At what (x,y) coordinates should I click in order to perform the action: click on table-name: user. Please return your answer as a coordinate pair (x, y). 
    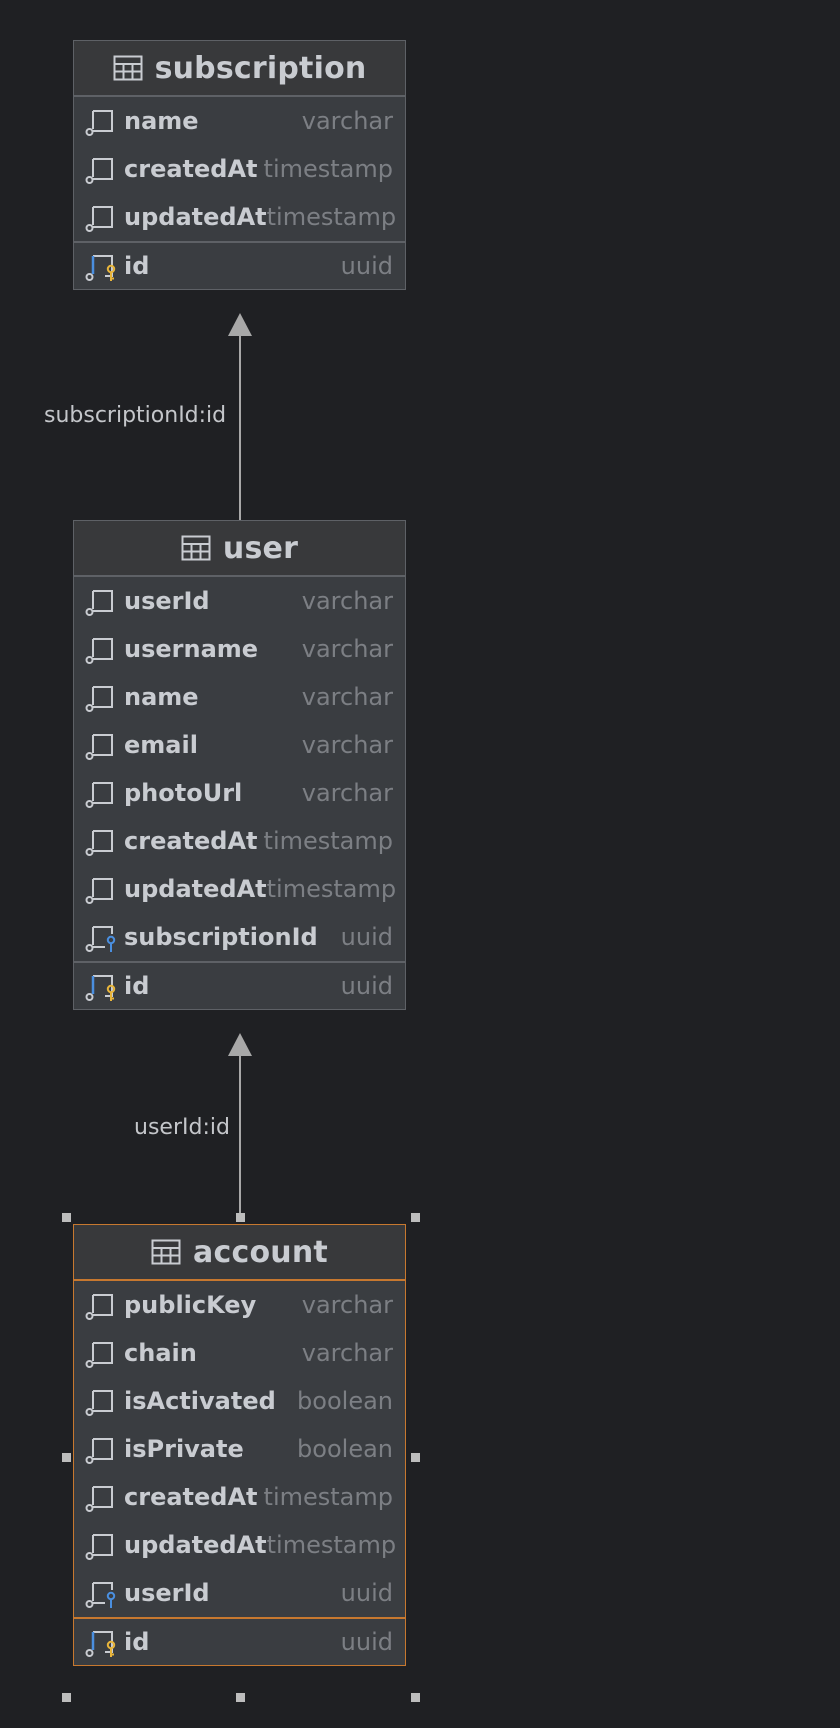
    Looking at the image, I should click on (260, 548).